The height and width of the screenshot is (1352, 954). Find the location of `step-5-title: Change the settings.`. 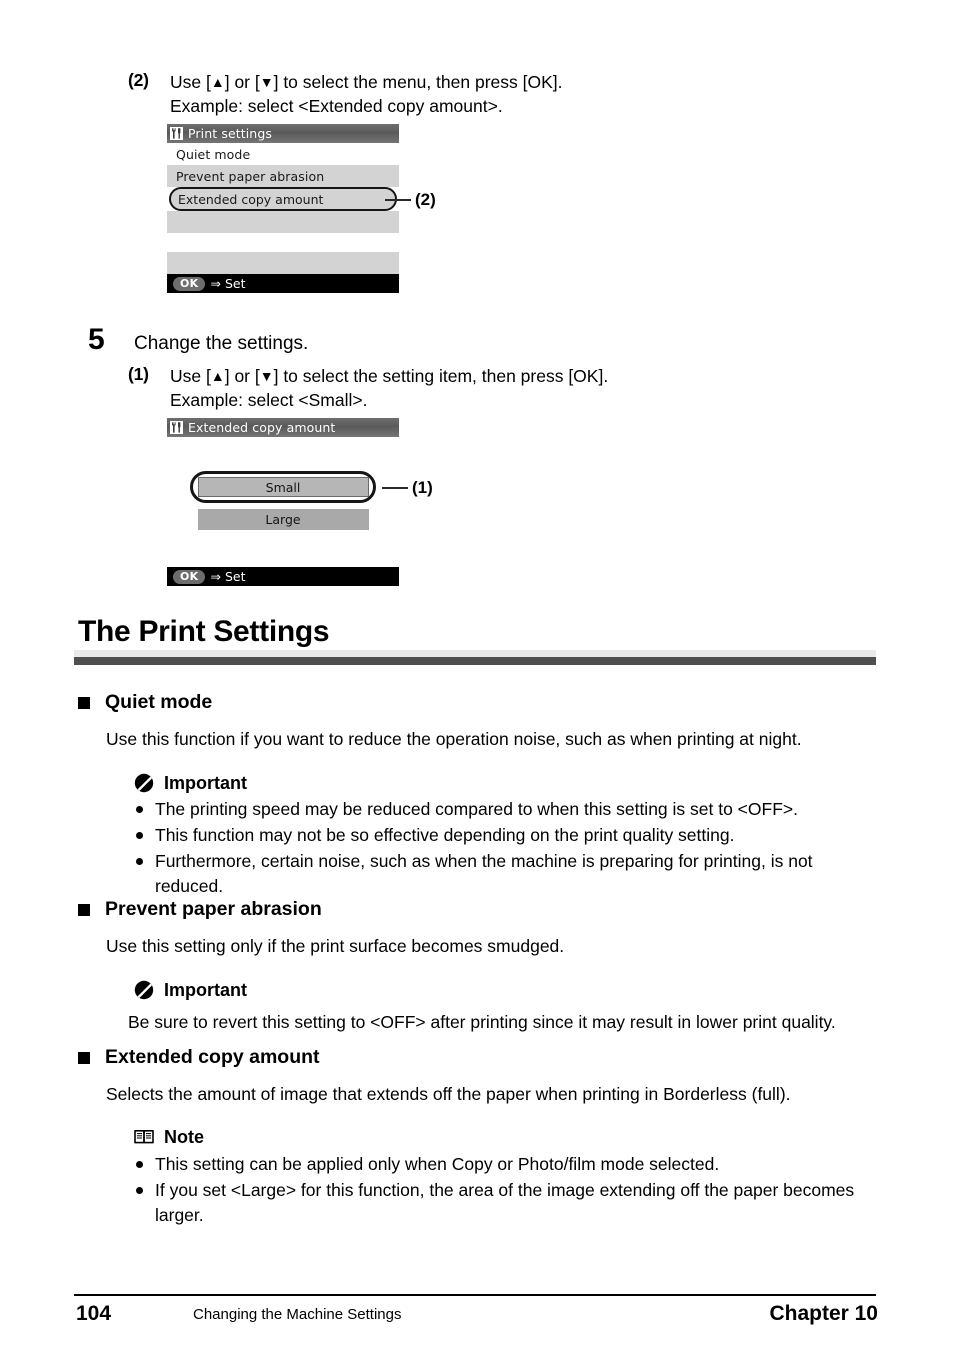

step-5-title: Change the settings. is located at coordinates (221, 343).